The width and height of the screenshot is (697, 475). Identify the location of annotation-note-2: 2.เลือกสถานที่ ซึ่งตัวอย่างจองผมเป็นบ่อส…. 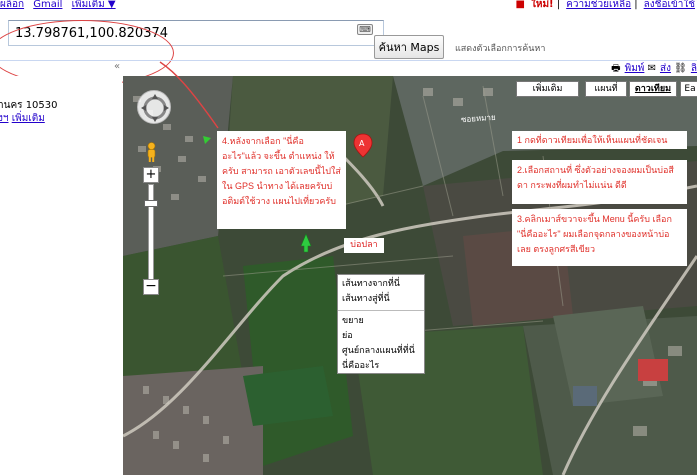
(599, 182).